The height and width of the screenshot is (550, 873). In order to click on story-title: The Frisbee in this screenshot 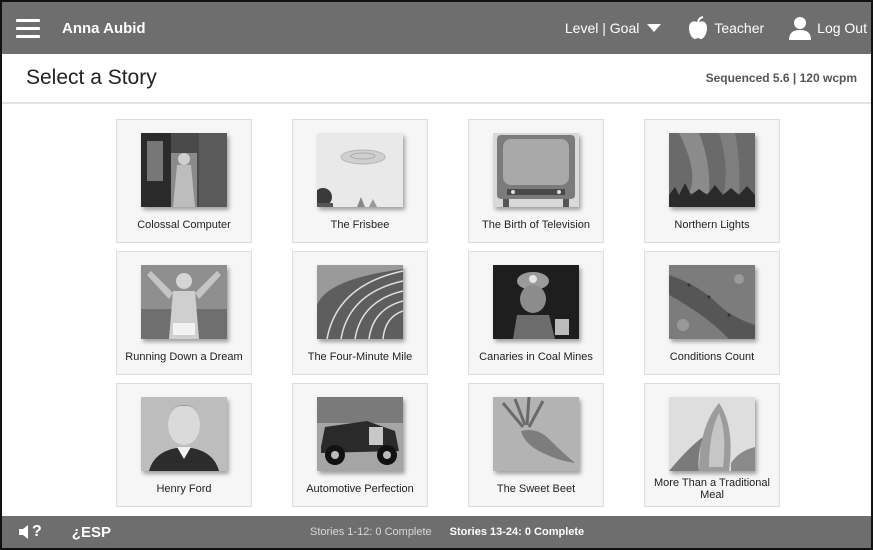, I will do `click(360, 224)`.